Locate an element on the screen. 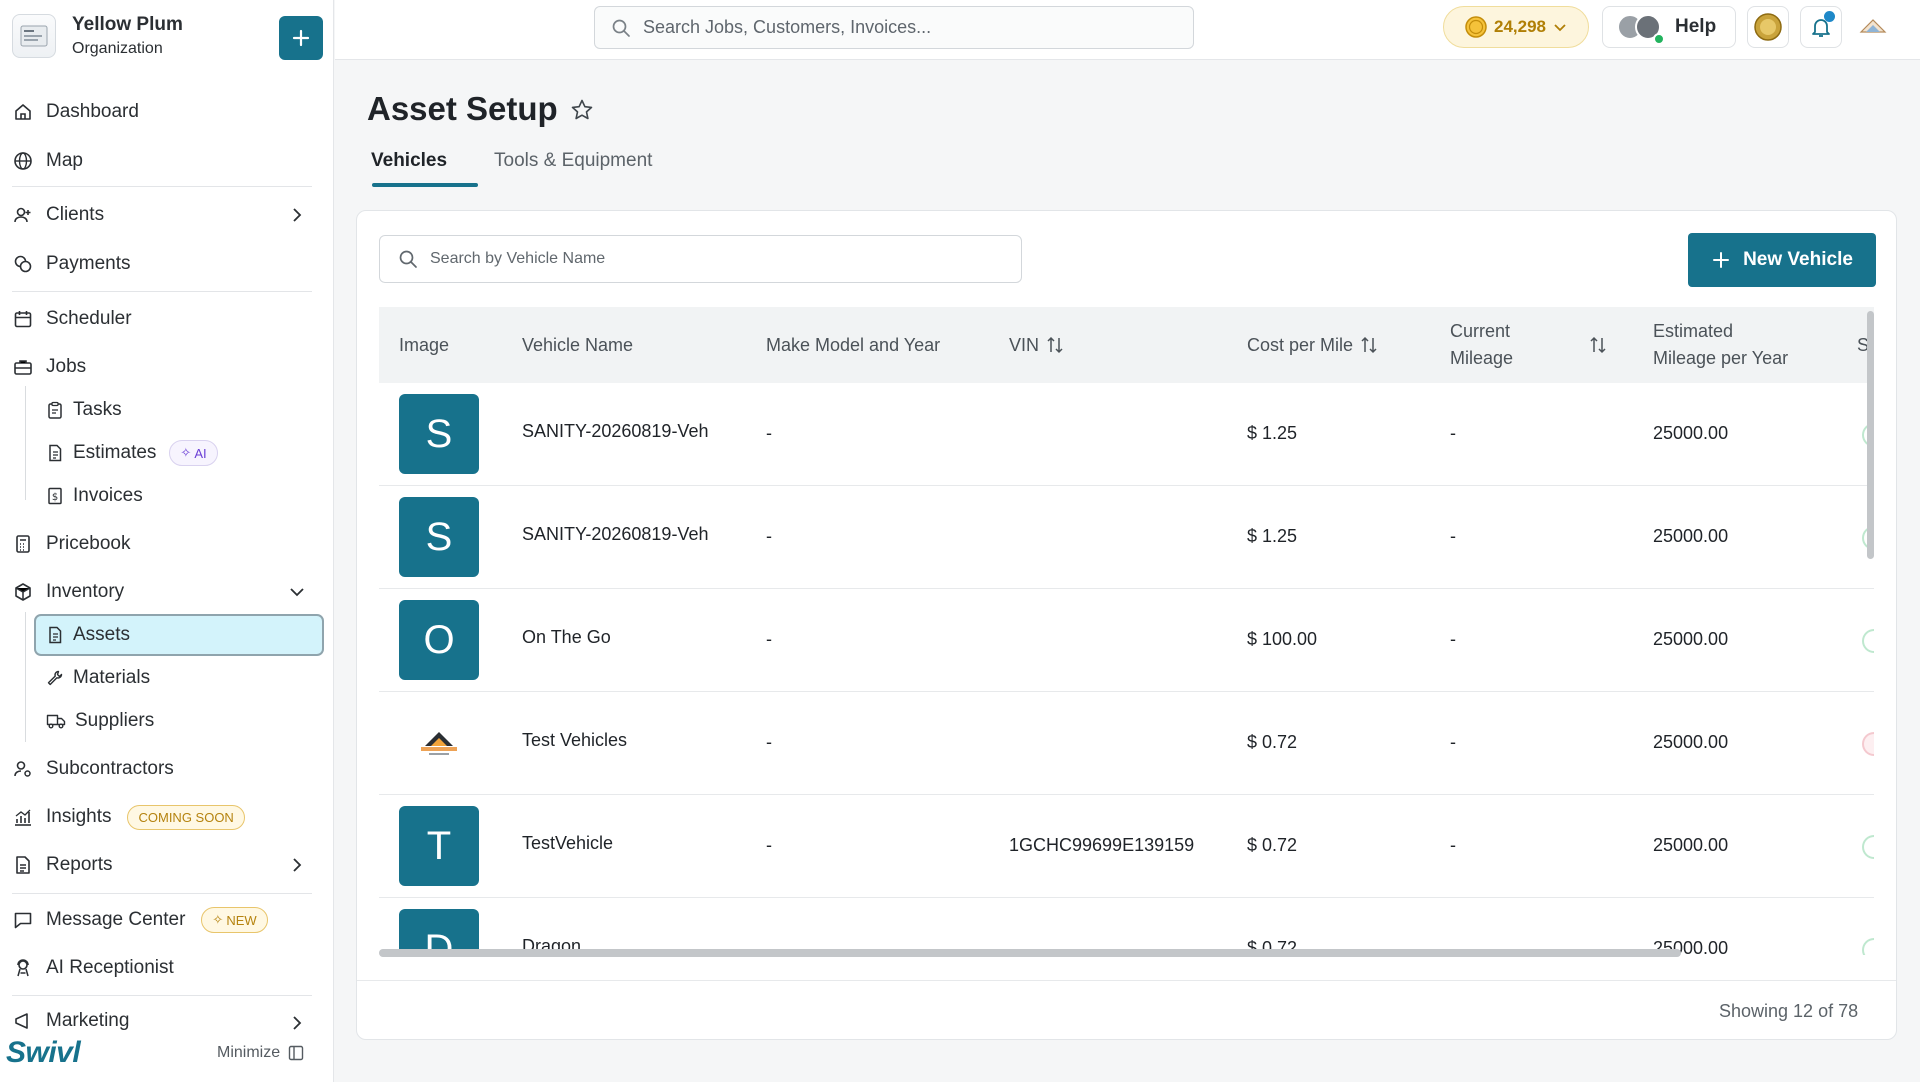  vertical-scrollbar is located at coordinates (1870, 435).